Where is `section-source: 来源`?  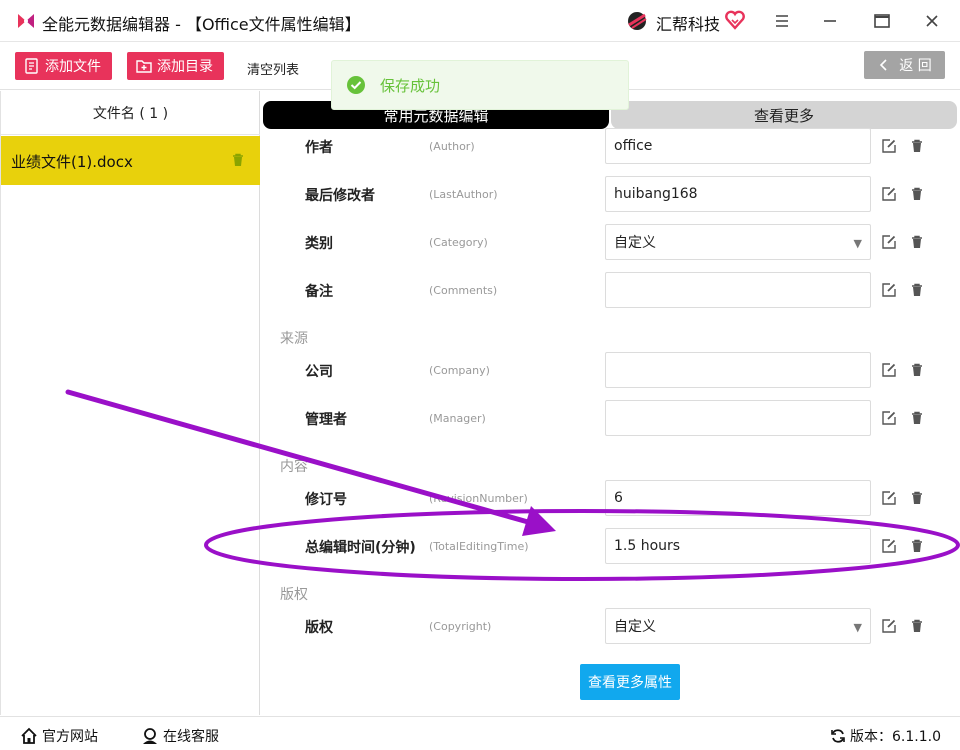
section-source: 来源 is located at coordinates (294, 339).